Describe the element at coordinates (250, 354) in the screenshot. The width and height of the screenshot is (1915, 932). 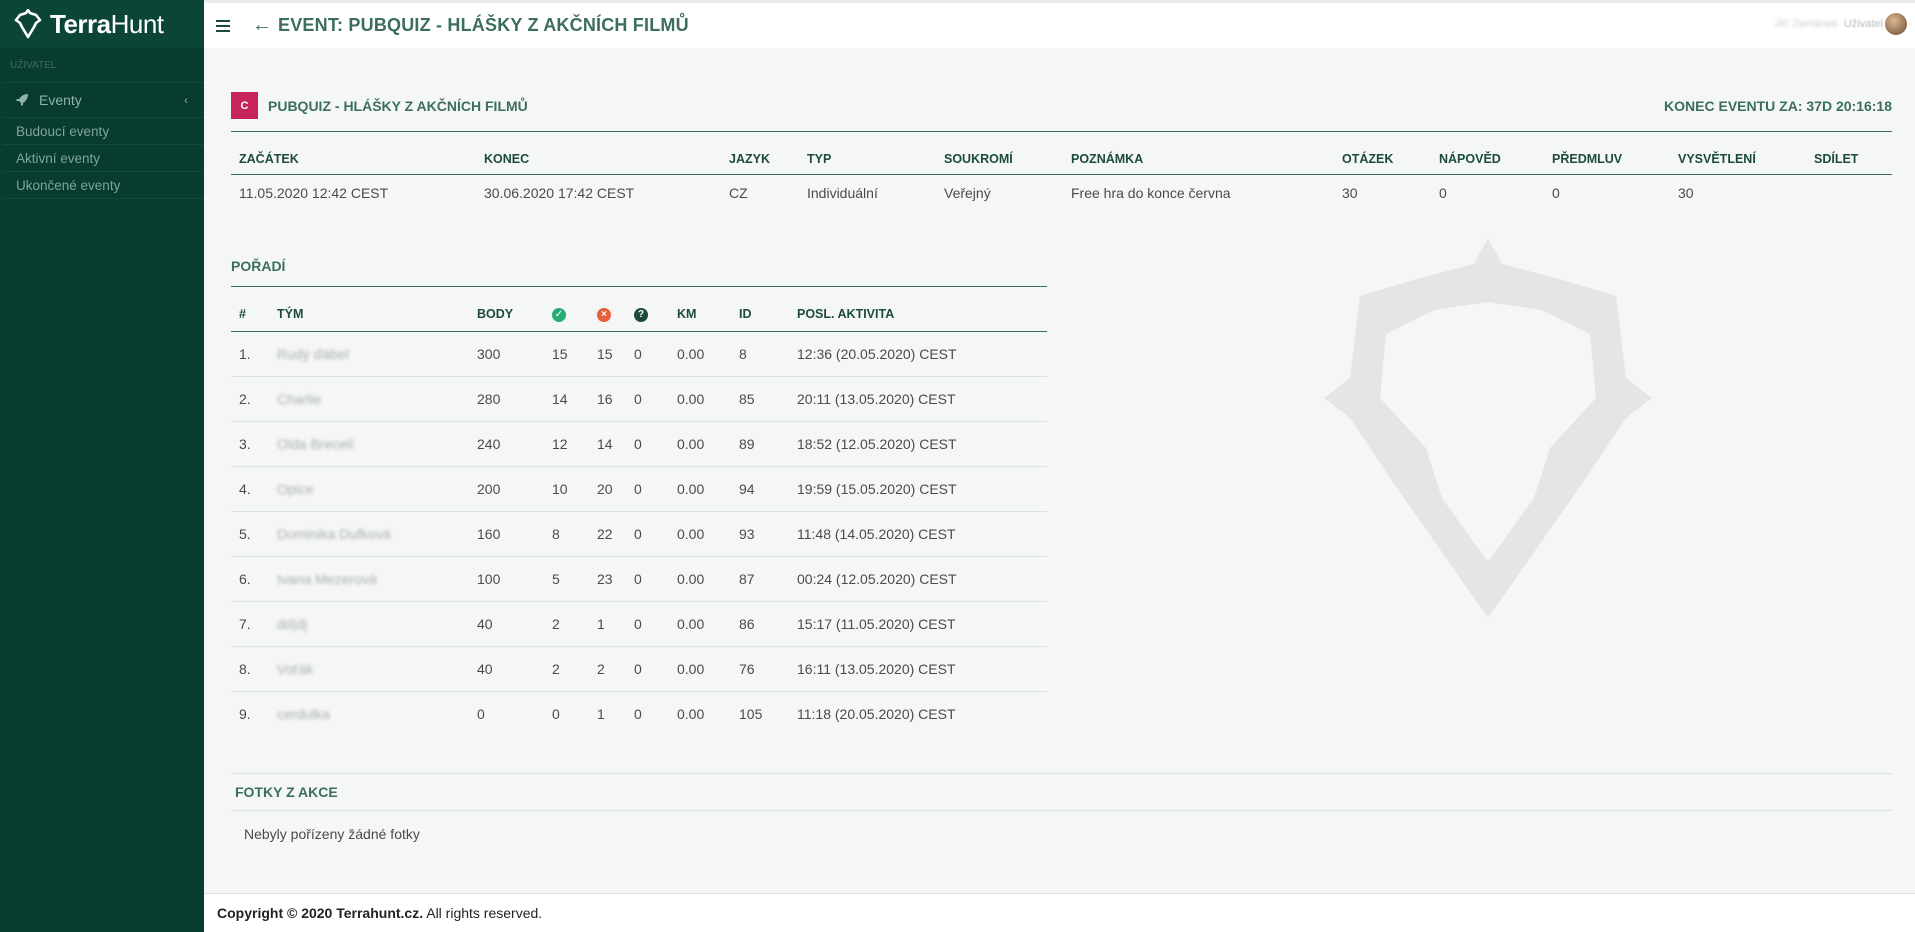
I see `rank: 1.` at that location.